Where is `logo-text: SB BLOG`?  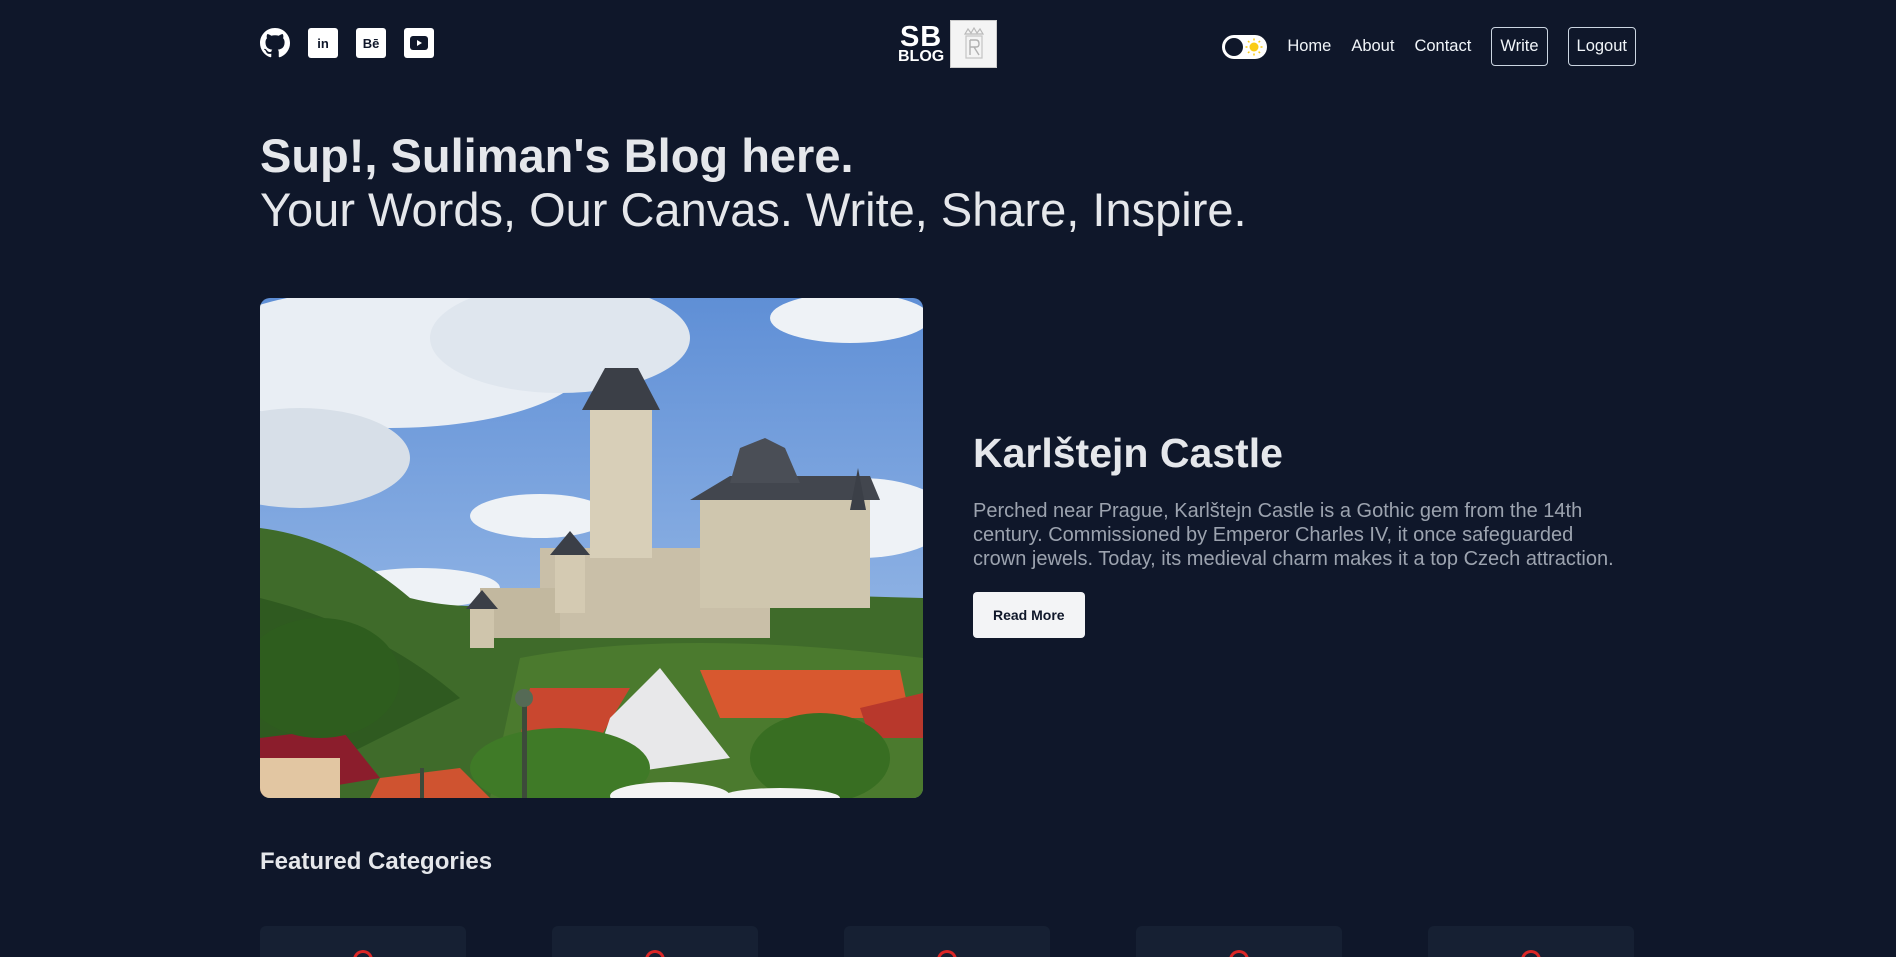 logo-text: SB BLOG is located at coordinates (921, 42).